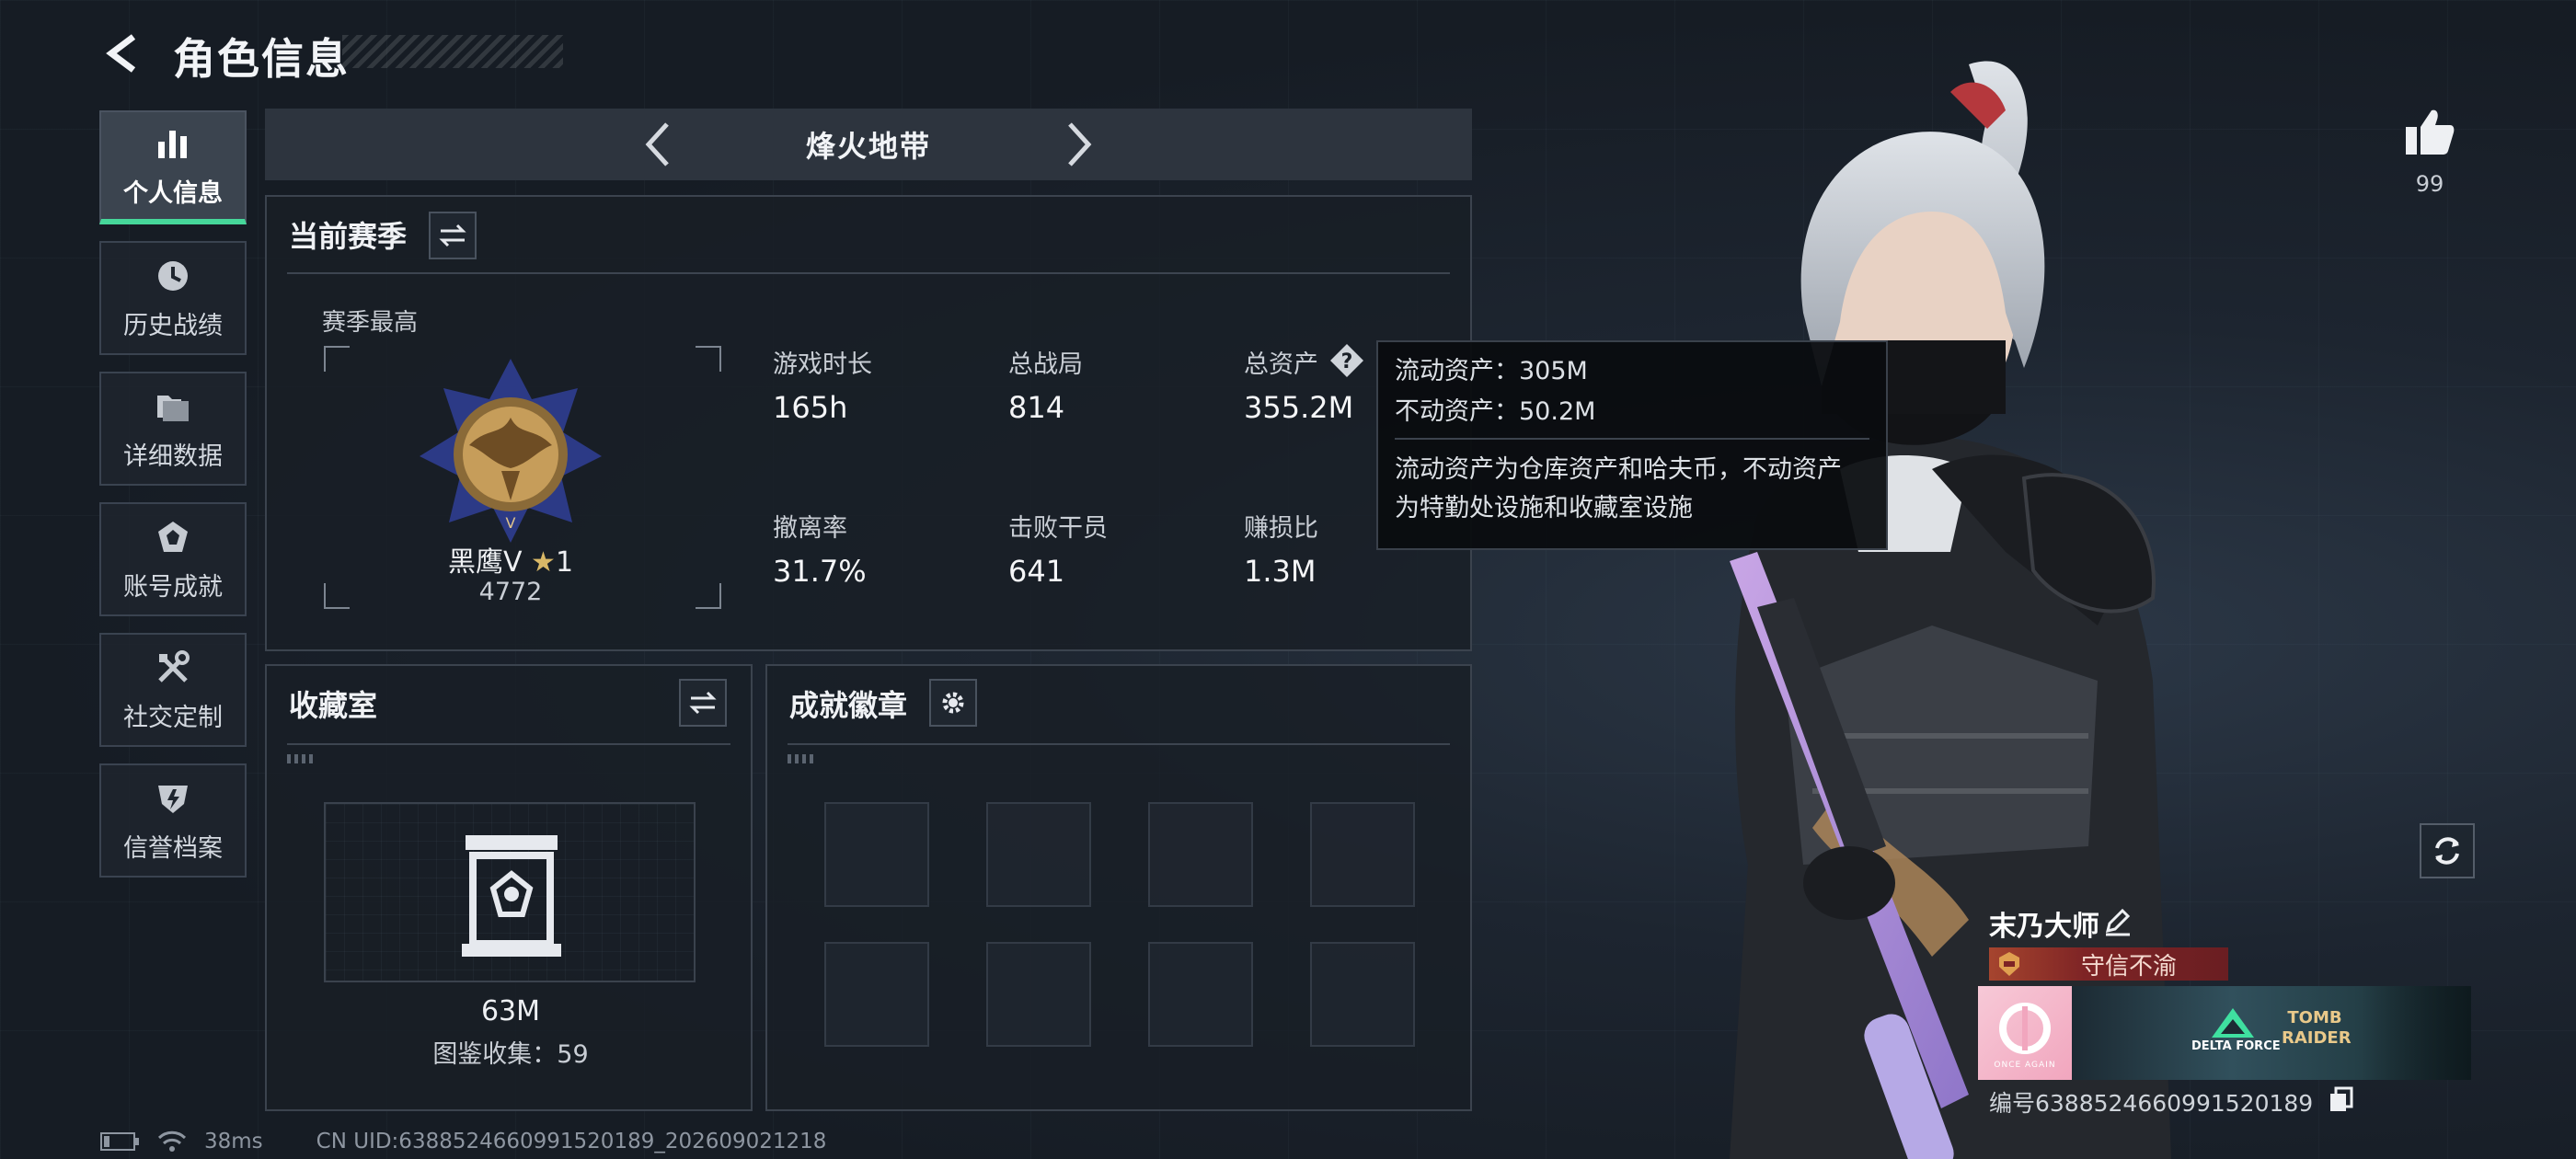 Image resolution: width=2576 pixels, height=1159 pixels. Describe the element at coordinates (173, 429) in the screenshot. I see `nav-item-detailed-data: 详细数据` at that location.